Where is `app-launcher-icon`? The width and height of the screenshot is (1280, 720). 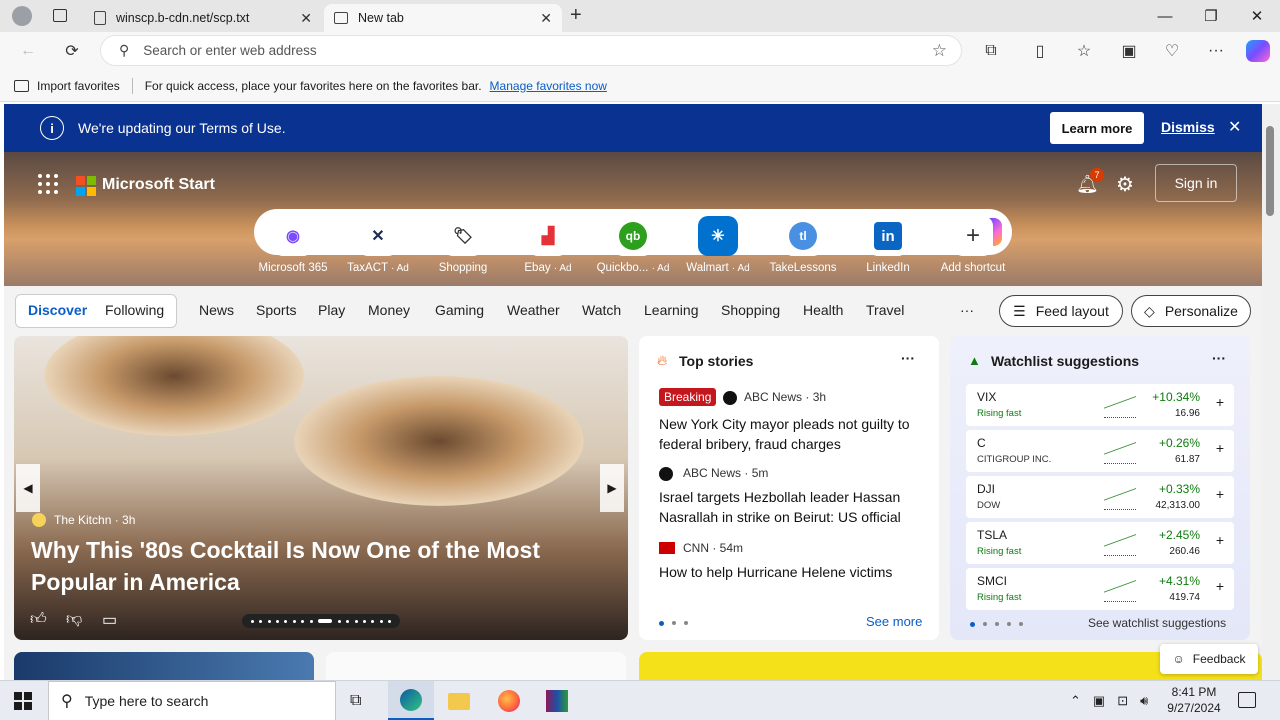
app-launcher-icon is located at coordinates (48, 184).